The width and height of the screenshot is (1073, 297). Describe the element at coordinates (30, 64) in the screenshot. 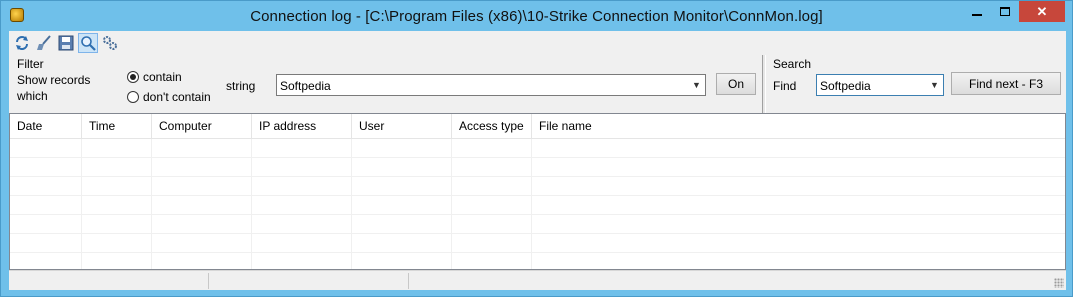

I see `filter-section-label: Filter` at that location.